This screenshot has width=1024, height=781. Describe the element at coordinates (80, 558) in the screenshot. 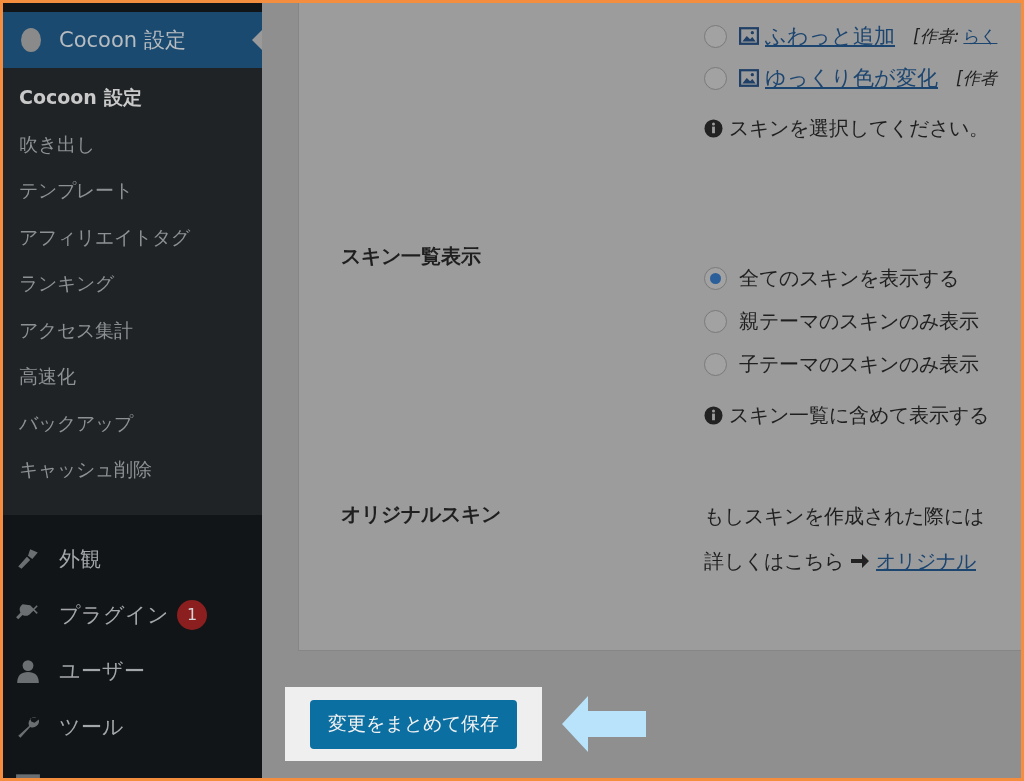

I see `menu-item: 外観` at that location.